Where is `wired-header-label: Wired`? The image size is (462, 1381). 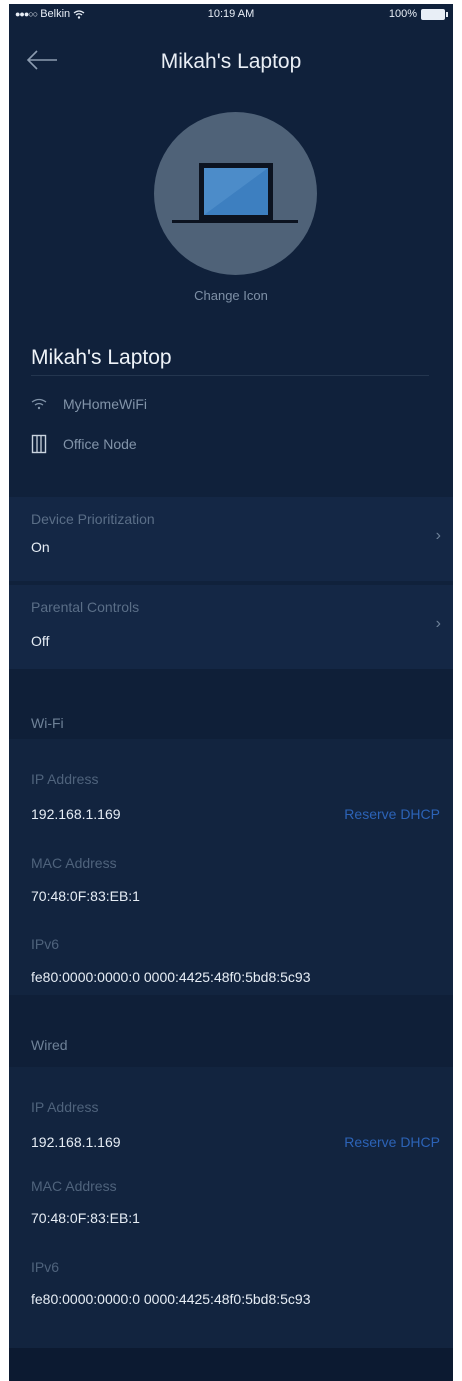 wired-header-label: Wired is located at coordinates (49, 1045).